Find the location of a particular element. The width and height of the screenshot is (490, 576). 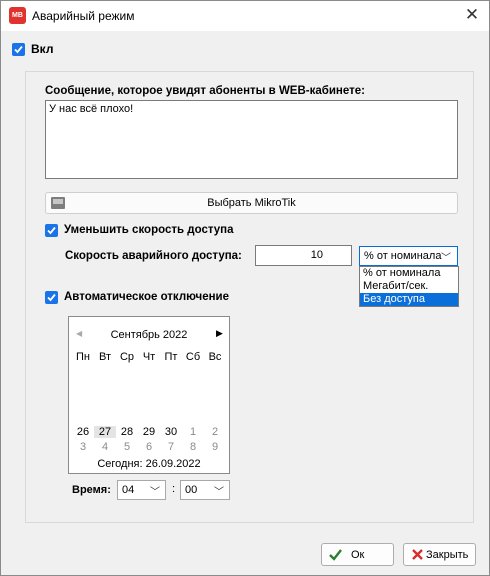

calendar-day: 29 is located at coordinates (149, 432).